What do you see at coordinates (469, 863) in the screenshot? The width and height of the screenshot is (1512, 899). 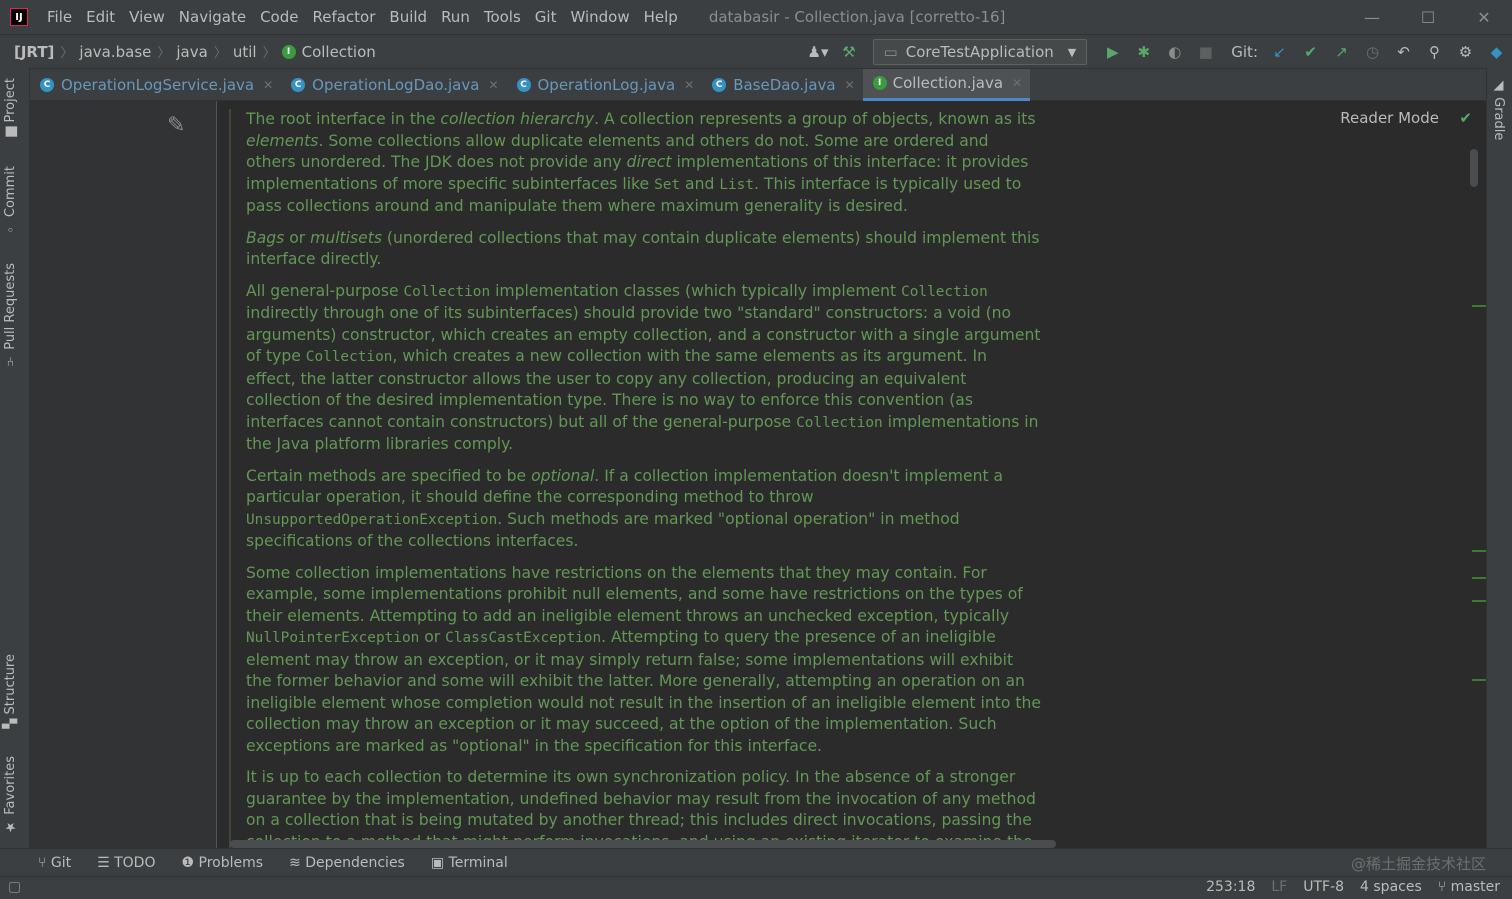 I see `tool-terminal: ▣ Terminal` at bounding box center [469, 863].